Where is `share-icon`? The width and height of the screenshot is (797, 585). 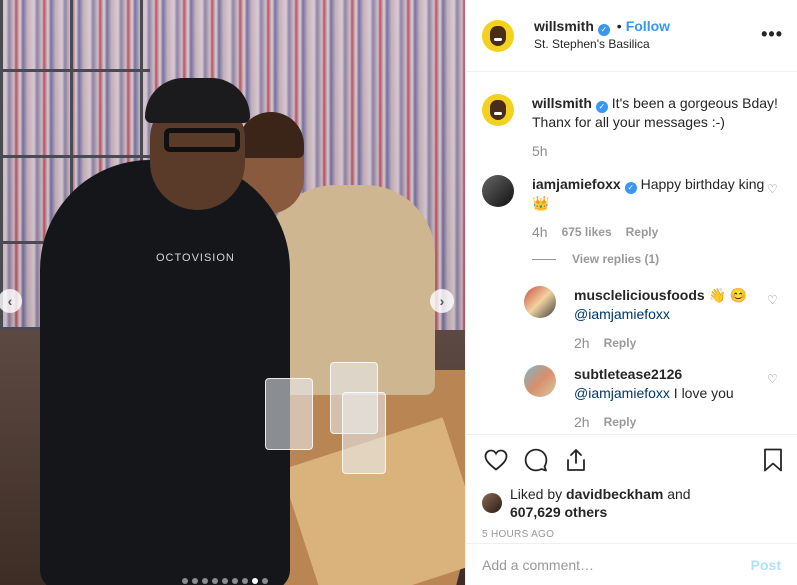
share-icon is located at coordinates (576, 460).